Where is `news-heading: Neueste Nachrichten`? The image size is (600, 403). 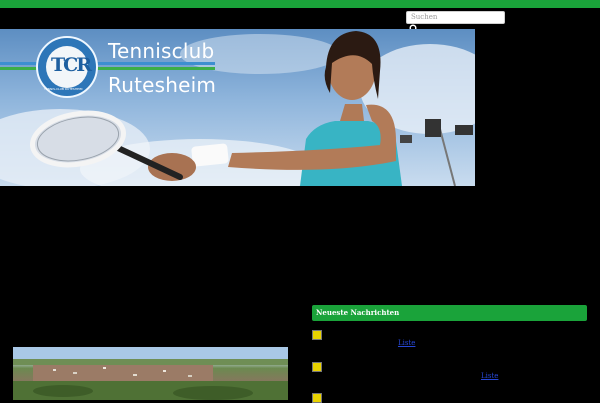 news-heading: Neueste Nachrichten is located at coordinates (449, 313).